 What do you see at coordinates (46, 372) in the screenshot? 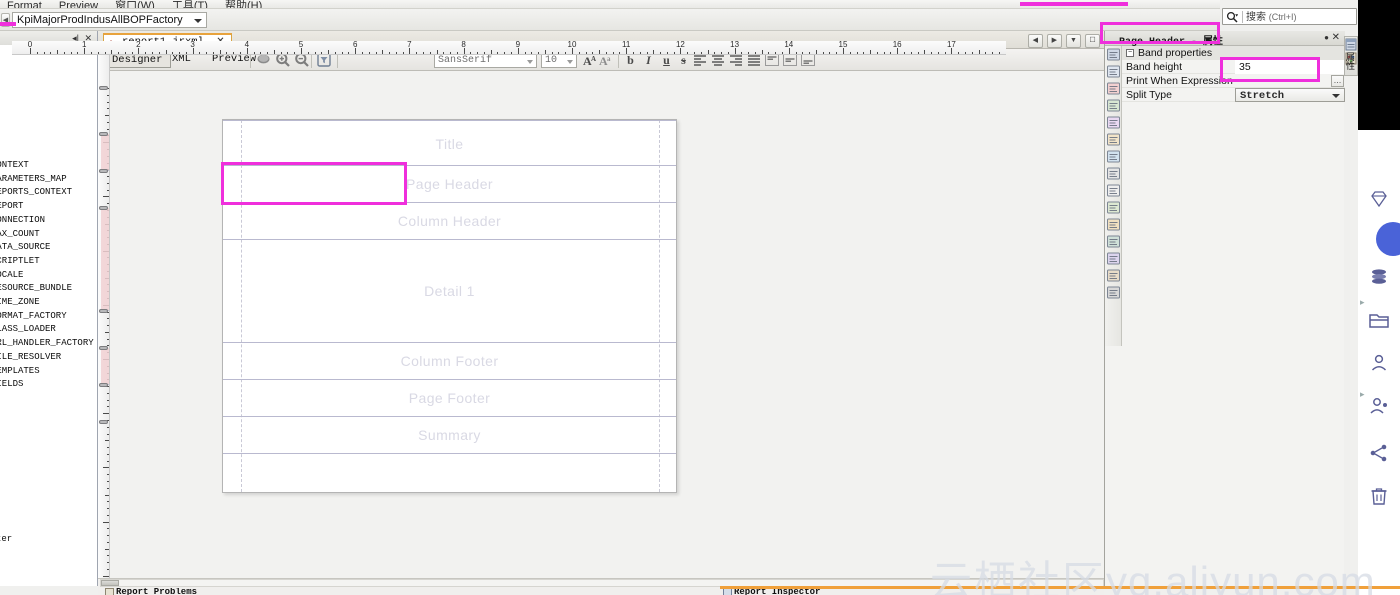
I see `list-item: TEMPLATES` at bounding box center [46, 372].